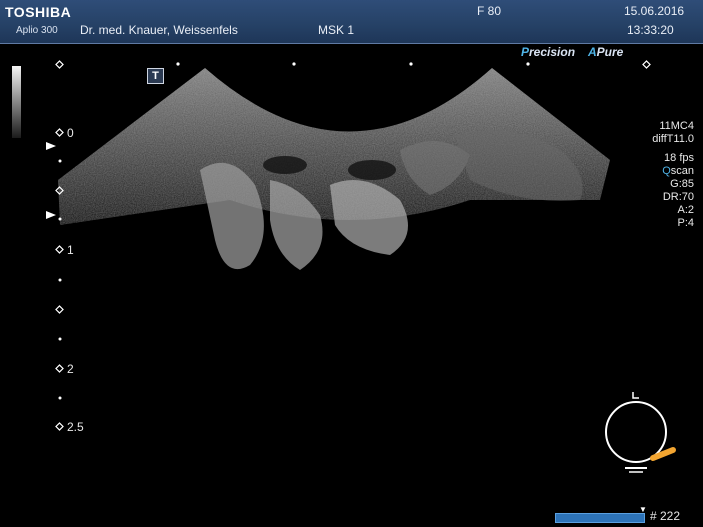  I want to click on fps-value: 18 fps, so click(679, 158).